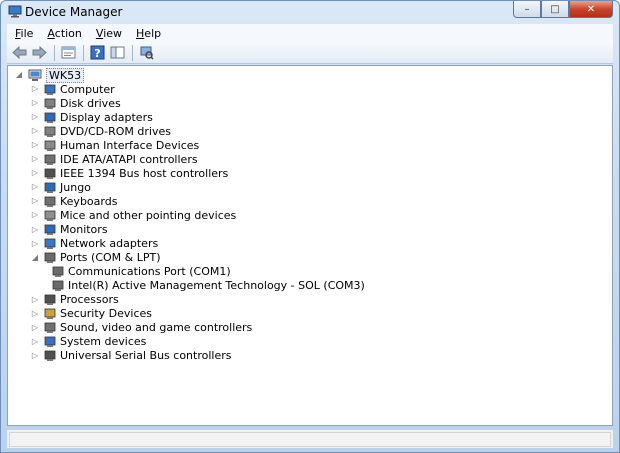 This screenshot has height=453, width=620. What do you see at coordinates (110, 258) in the screenshot?
I see `tree-item-label: Ports (COM & LPT)` at bounding box center [110, 258].